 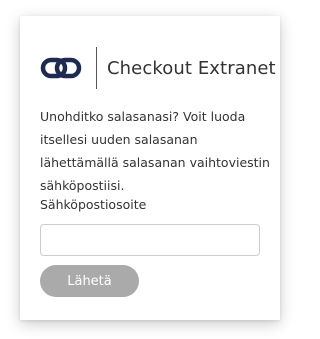 What do you see at coordinates (89, 281) in the screenshot?
I see `submit-button: Lähetä` at bounding box center [89, 281].